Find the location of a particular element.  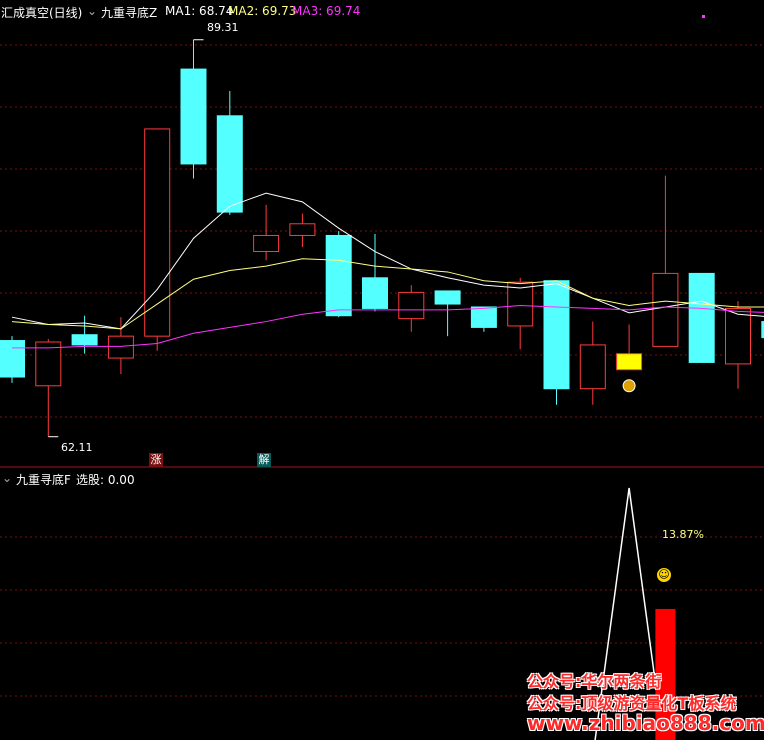

low-price-label: 62.11 is located at coordinates (77, 447).